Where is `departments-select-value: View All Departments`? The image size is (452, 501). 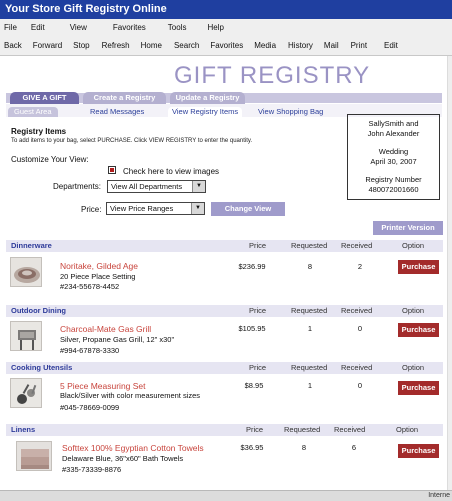 departments-select-value: View All Departments is located at coordinates (147, 186).